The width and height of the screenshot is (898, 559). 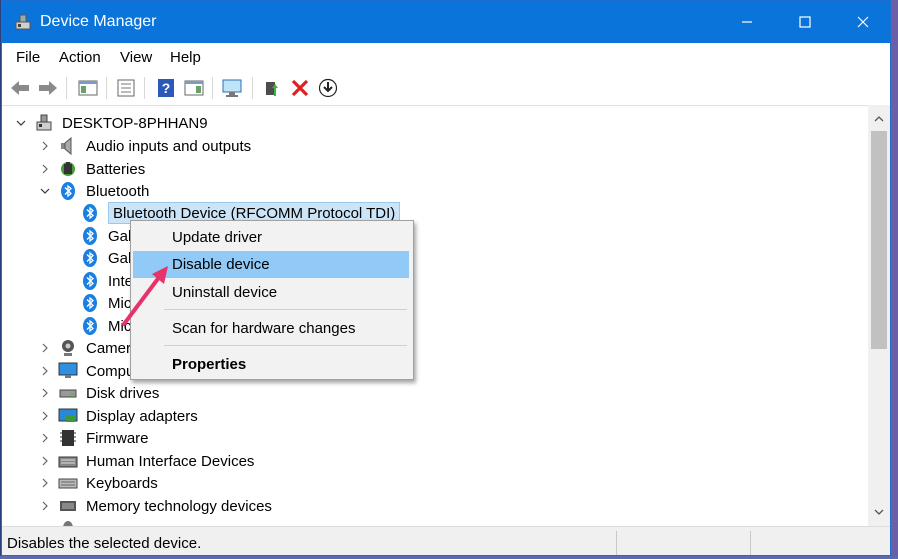 What do you see at coordinates (48, 88) in the screenshot?
I see `forward-button` at bounding box center [48, 88].